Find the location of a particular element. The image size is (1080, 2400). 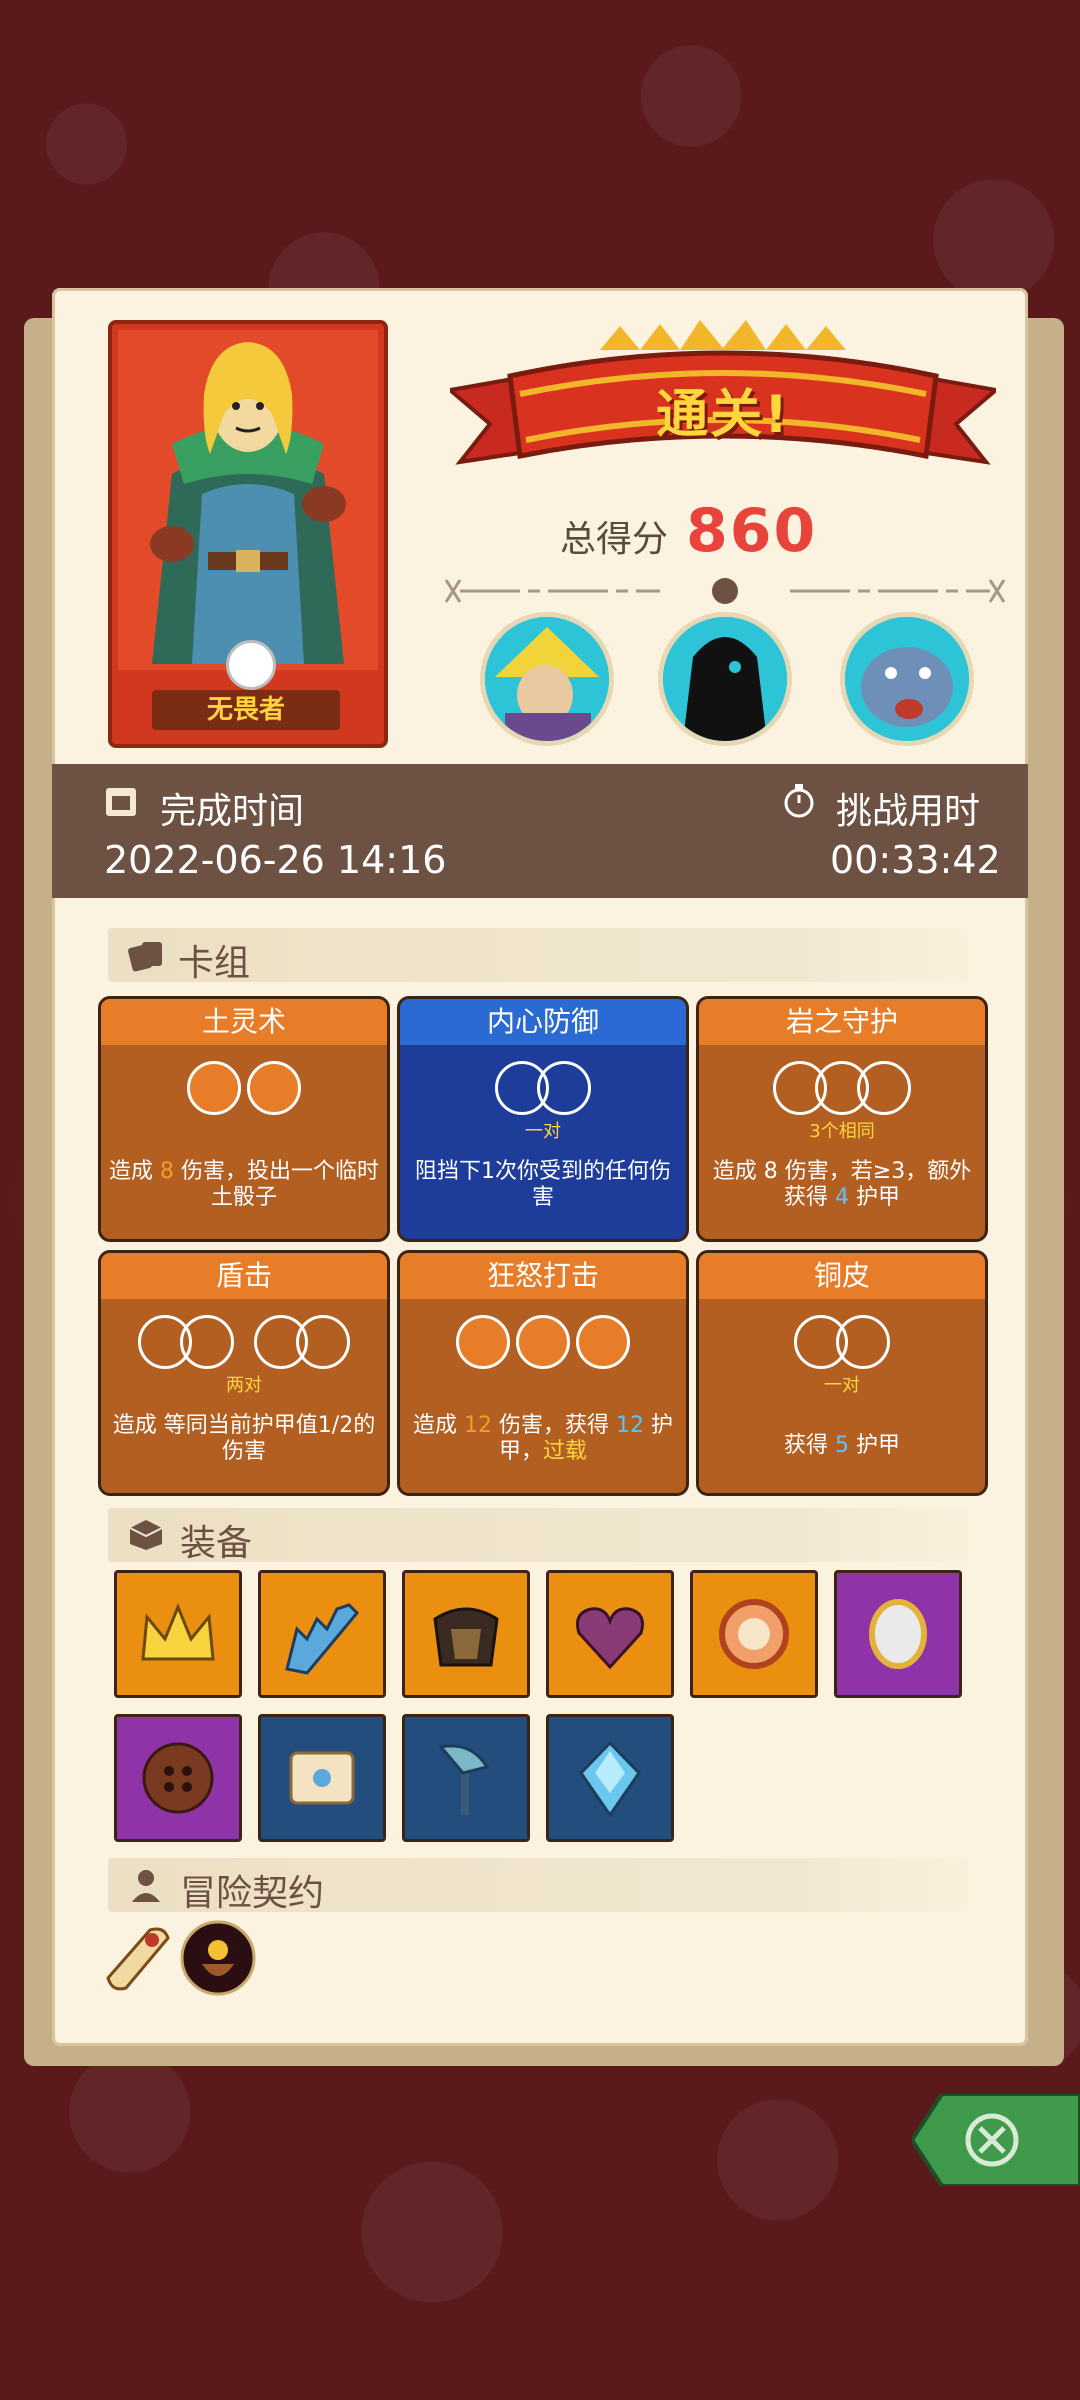

boss-2-icon is located at coordinates (725, 679).